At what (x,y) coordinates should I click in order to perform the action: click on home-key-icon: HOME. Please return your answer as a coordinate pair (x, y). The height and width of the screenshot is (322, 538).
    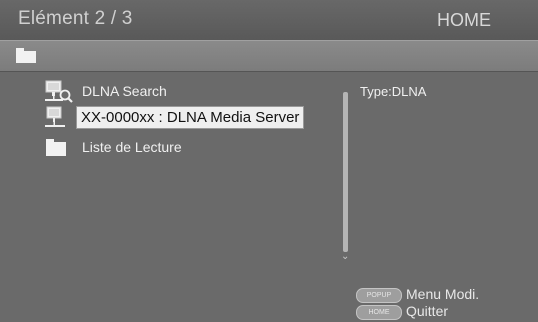
    Looking at the image, I should click on (379, 312).